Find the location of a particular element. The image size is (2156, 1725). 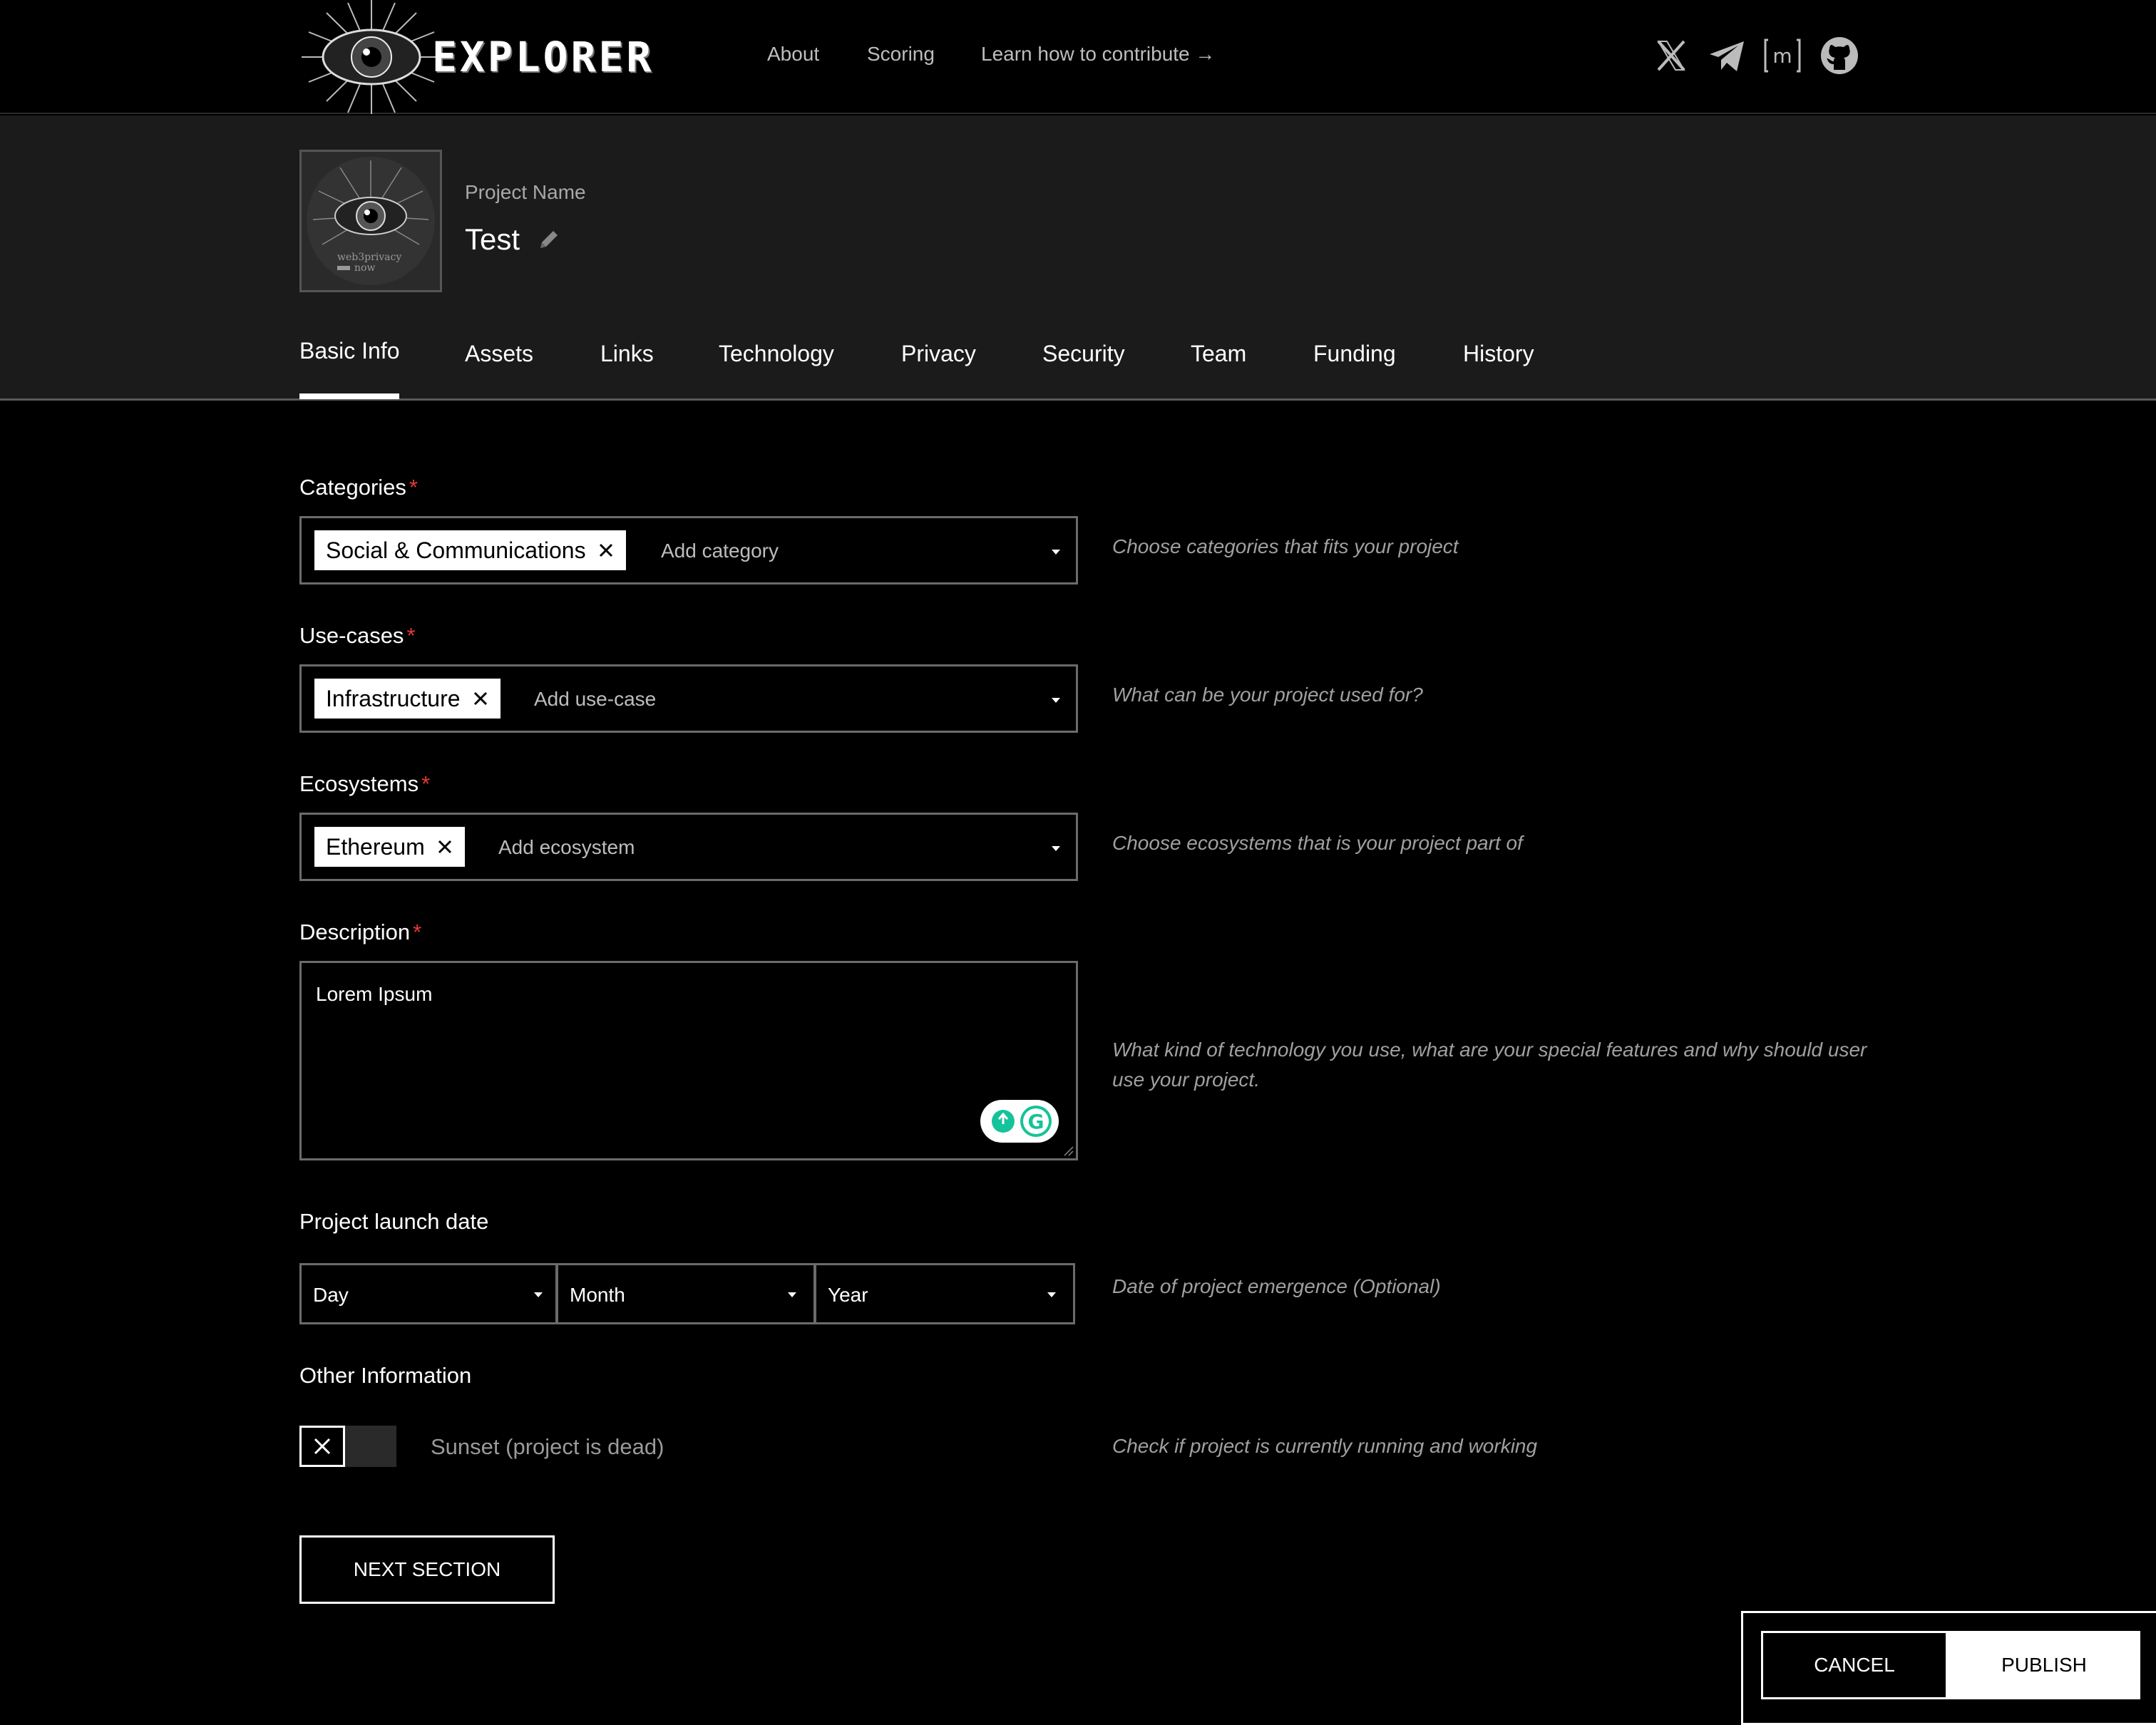

usecase-chip-label: Infrastructure is located at coordinates (393, 698).